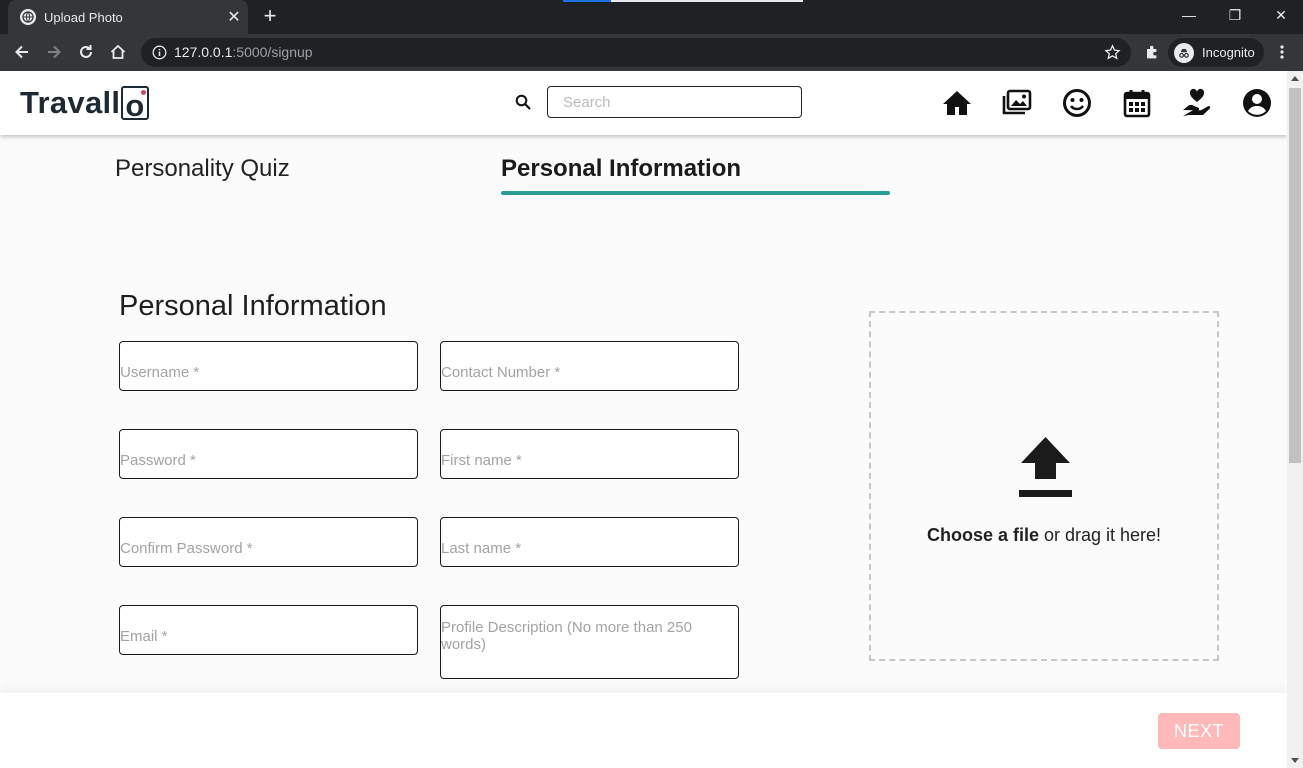 The height and width of the screenshot is (768, 1303). What do you see at coordinates (1112, 52) in the screenshot?
I see `bookmark-star-icon` at bounding box center [1112, 52].